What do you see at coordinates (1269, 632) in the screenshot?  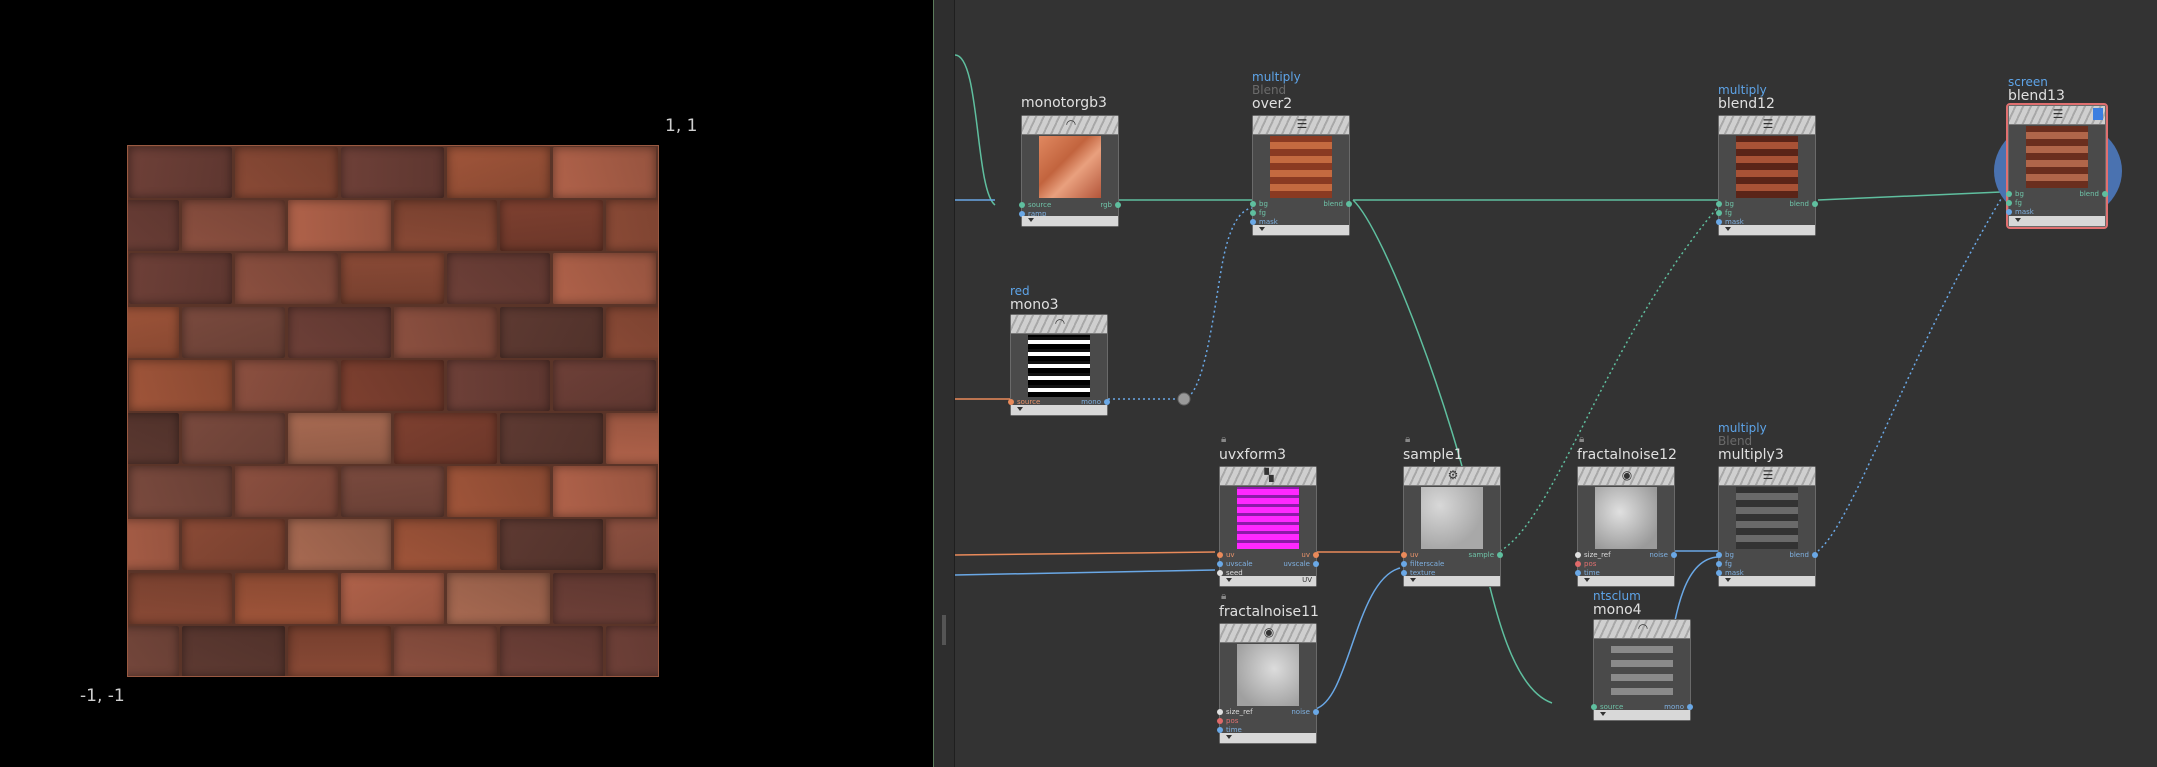 I see `noise-icon: ◉` at bounding box center [1269, 632].